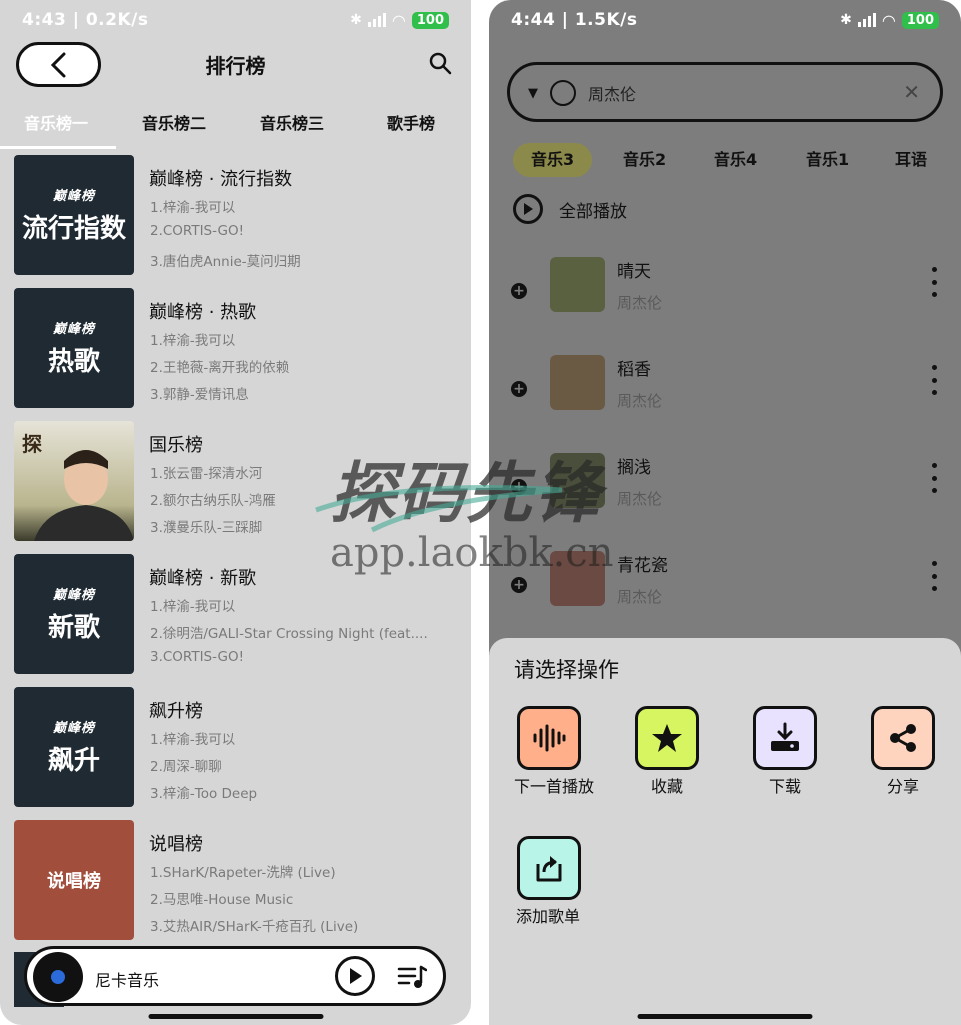 The image size is (961, 1025). What do you see at coordinates (553, 160) in the screenshot?
I see `tab-source-3: 音乐3` at bounding box center [553, 160].